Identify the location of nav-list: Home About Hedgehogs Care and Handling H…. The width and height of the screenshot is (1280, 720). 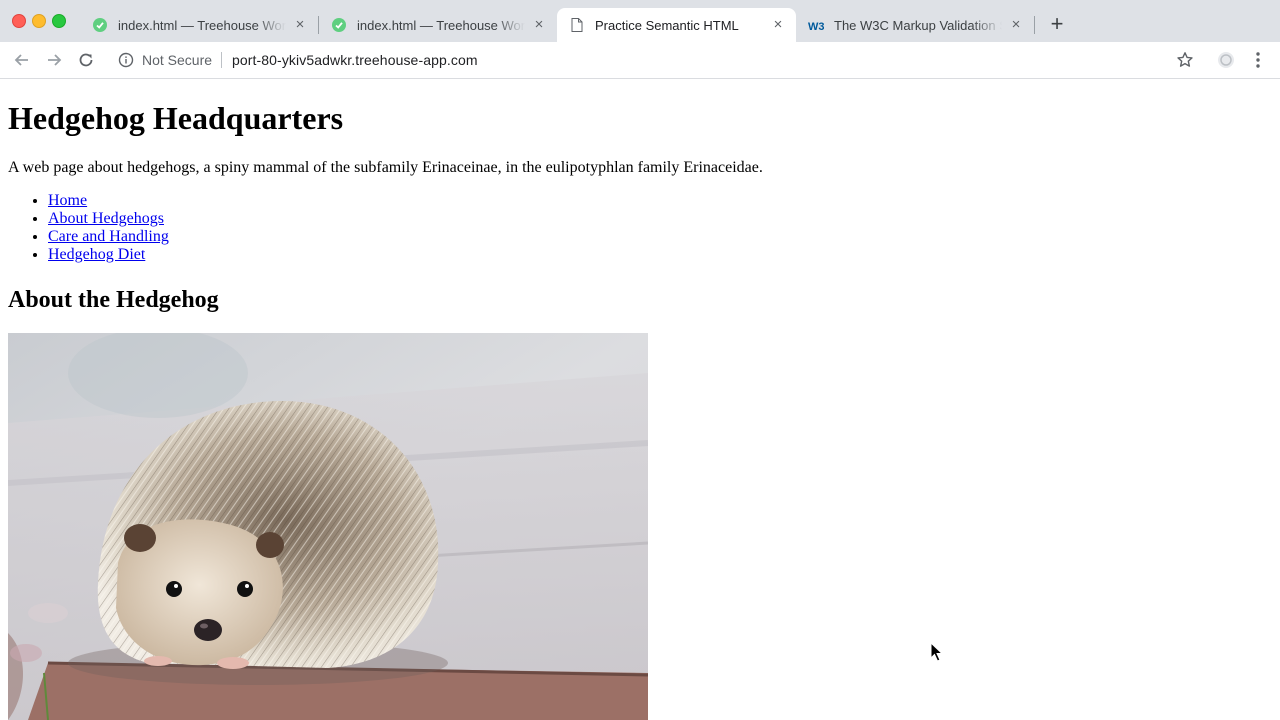
(88, 228).